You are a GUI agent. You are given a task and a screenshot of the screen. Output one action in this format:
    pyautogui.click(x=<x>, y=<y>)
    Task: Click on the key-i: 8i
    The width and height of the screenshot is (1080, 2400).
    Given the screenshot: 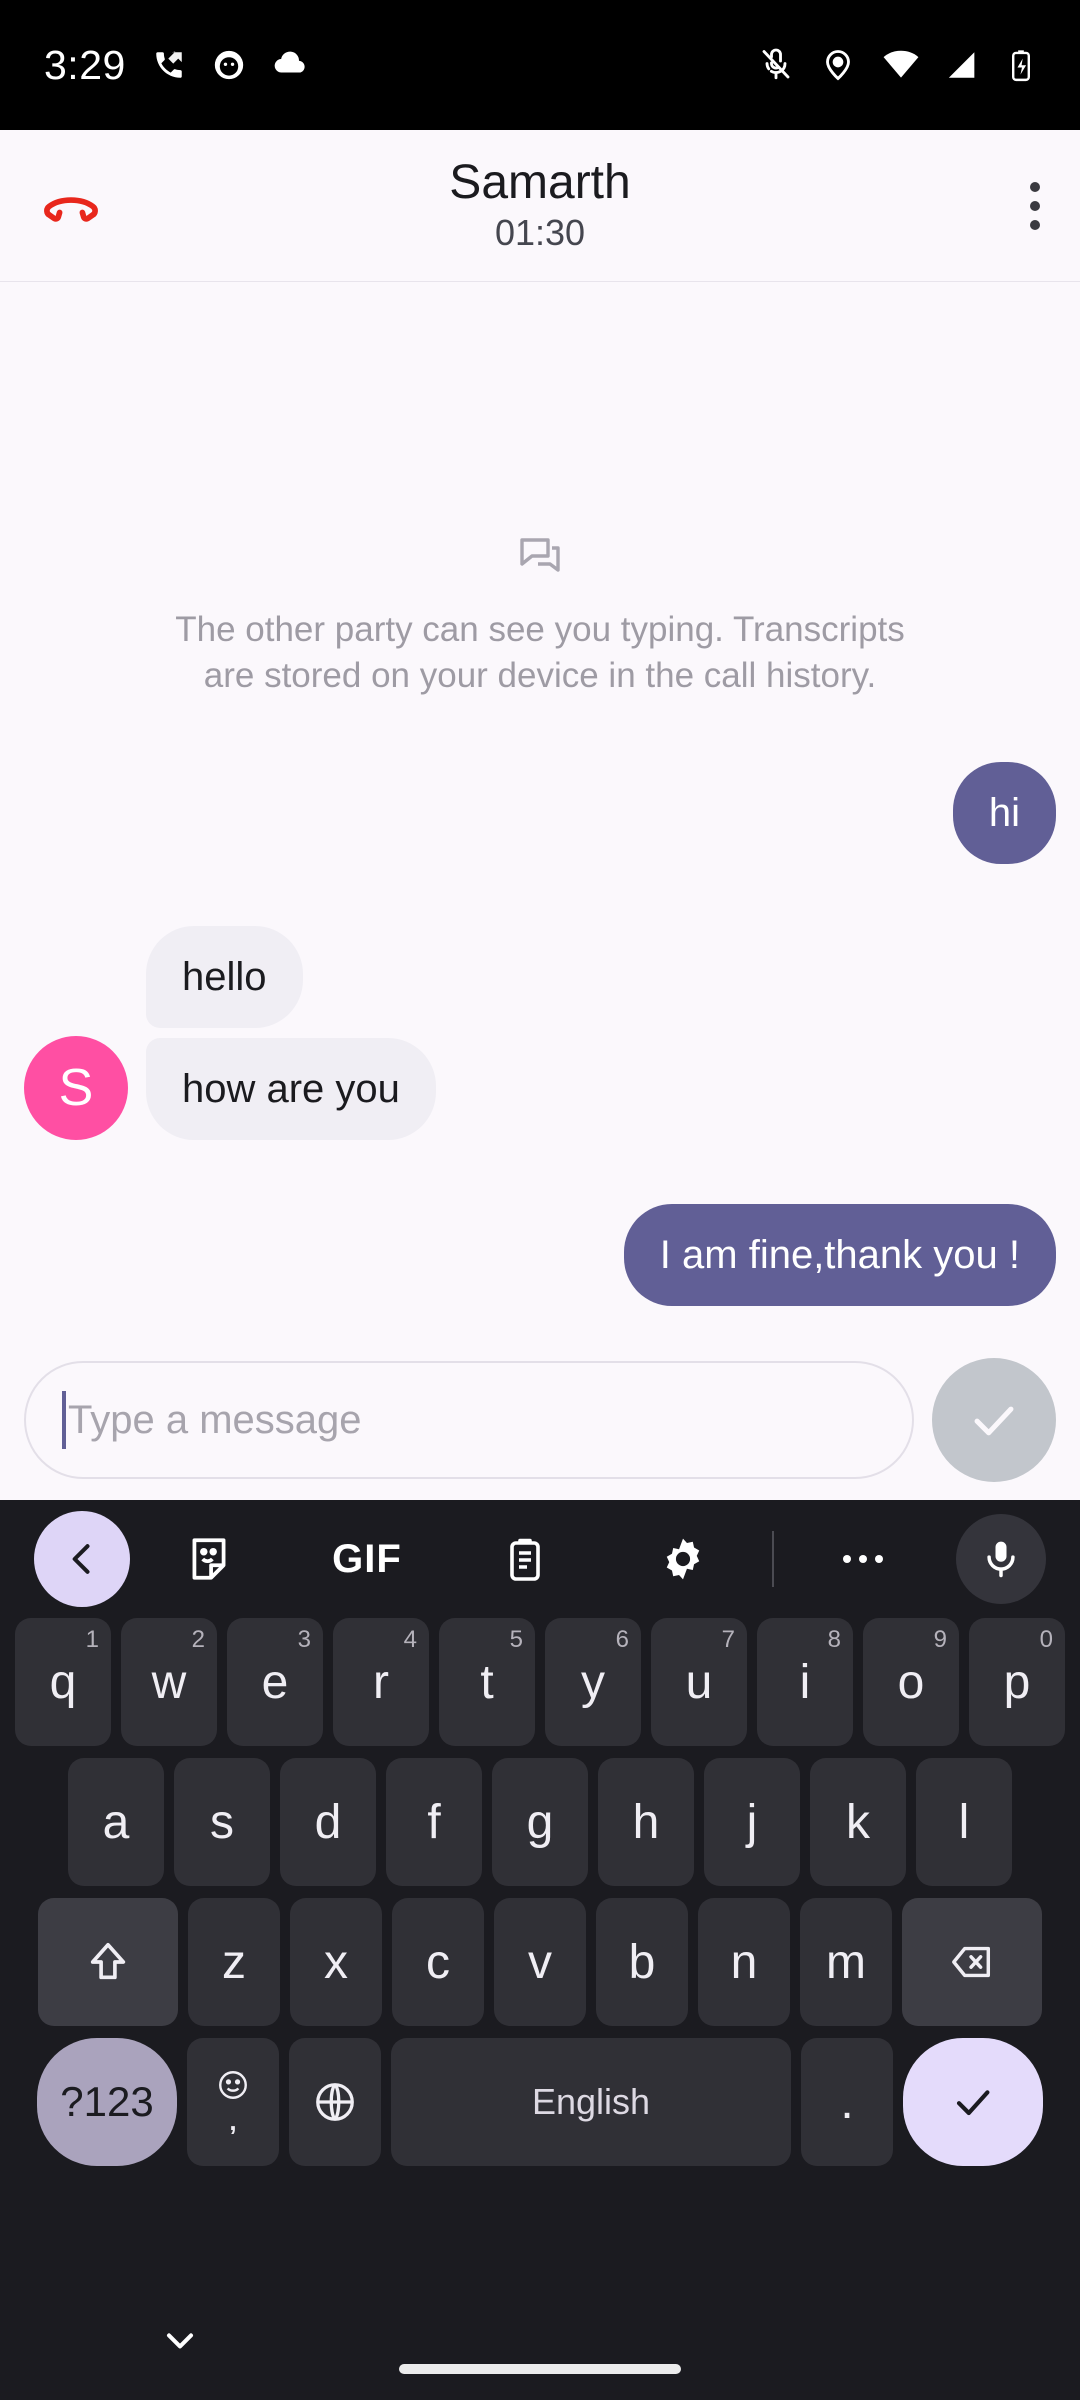 What is the action you would take?
    pyautogui.click(x=805, y=1682)
    